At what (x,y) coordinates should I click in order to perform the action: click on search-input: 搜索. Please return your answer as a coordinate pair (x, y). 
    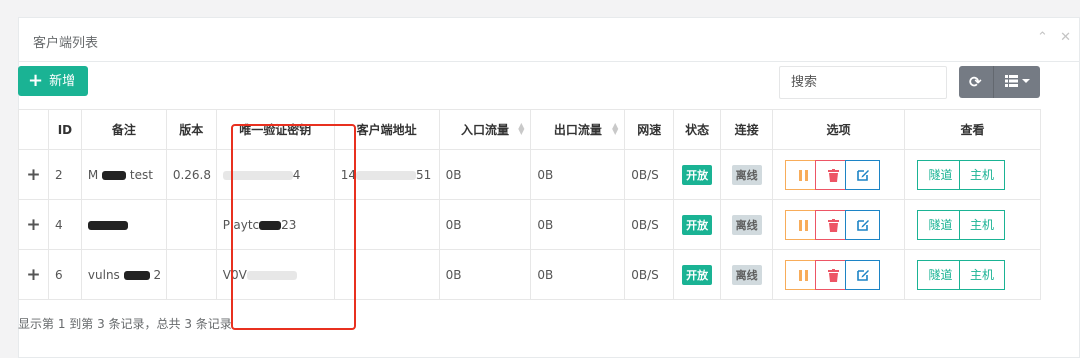
    Looking at the image, I should click on (863, 82).